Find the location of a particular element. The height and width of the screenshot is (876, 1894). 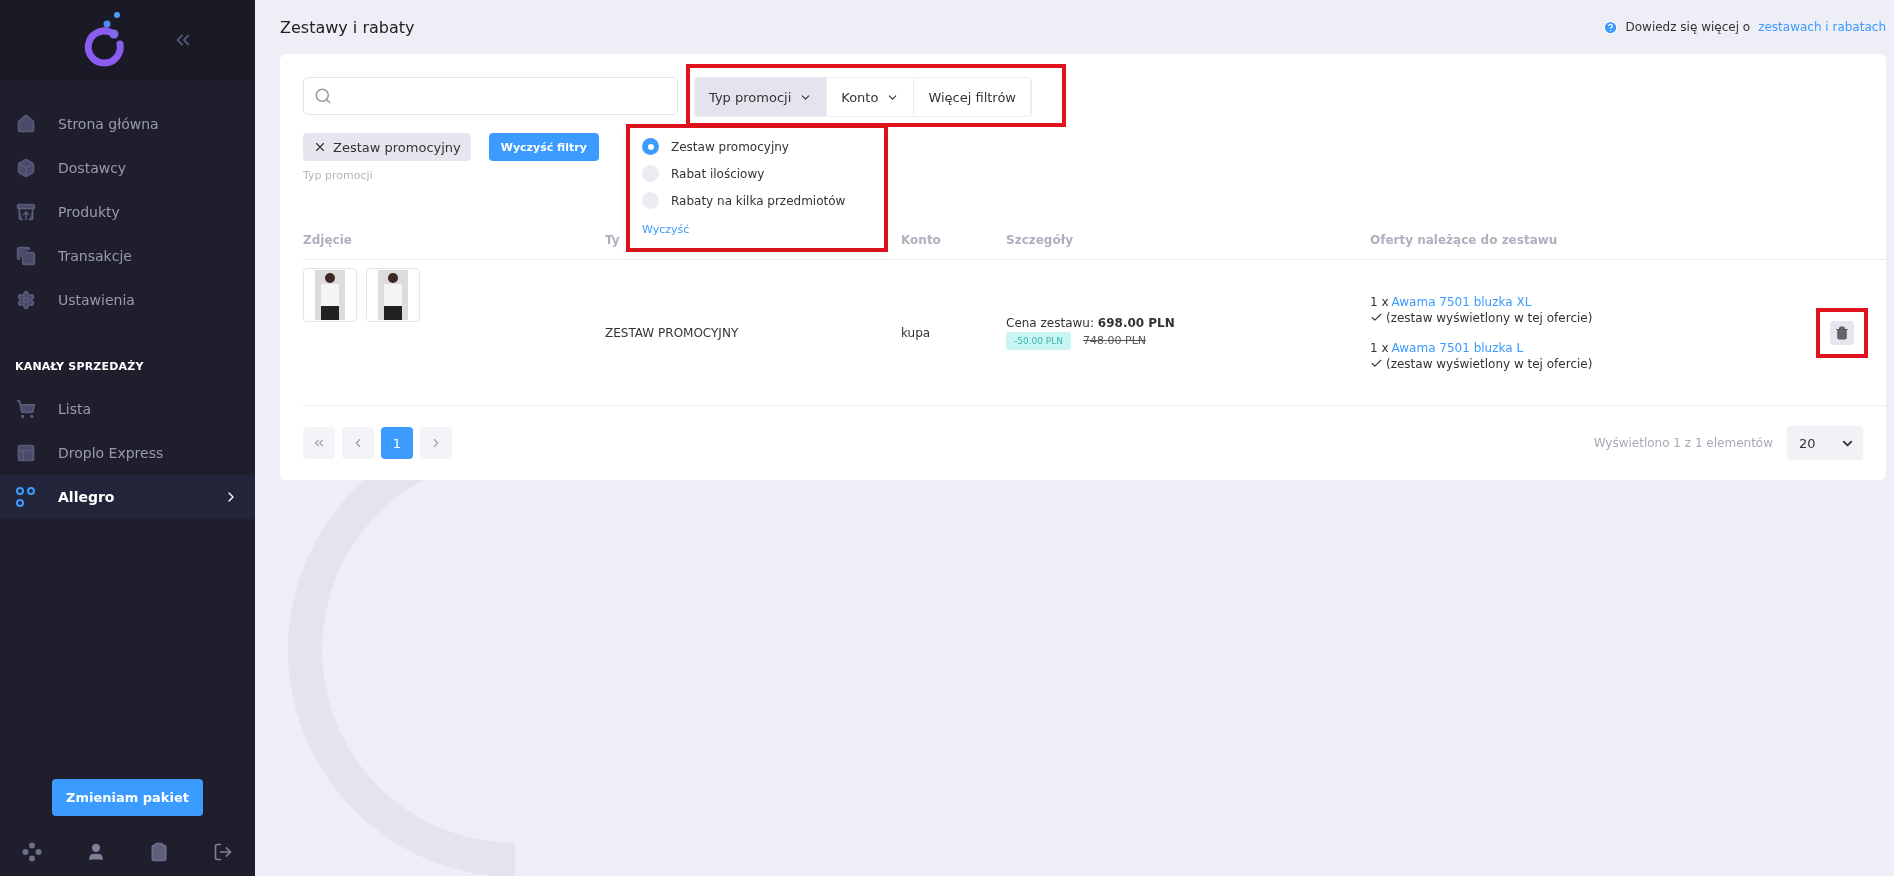

filter-button: Typ promocji is located at coordinates (761, 97).